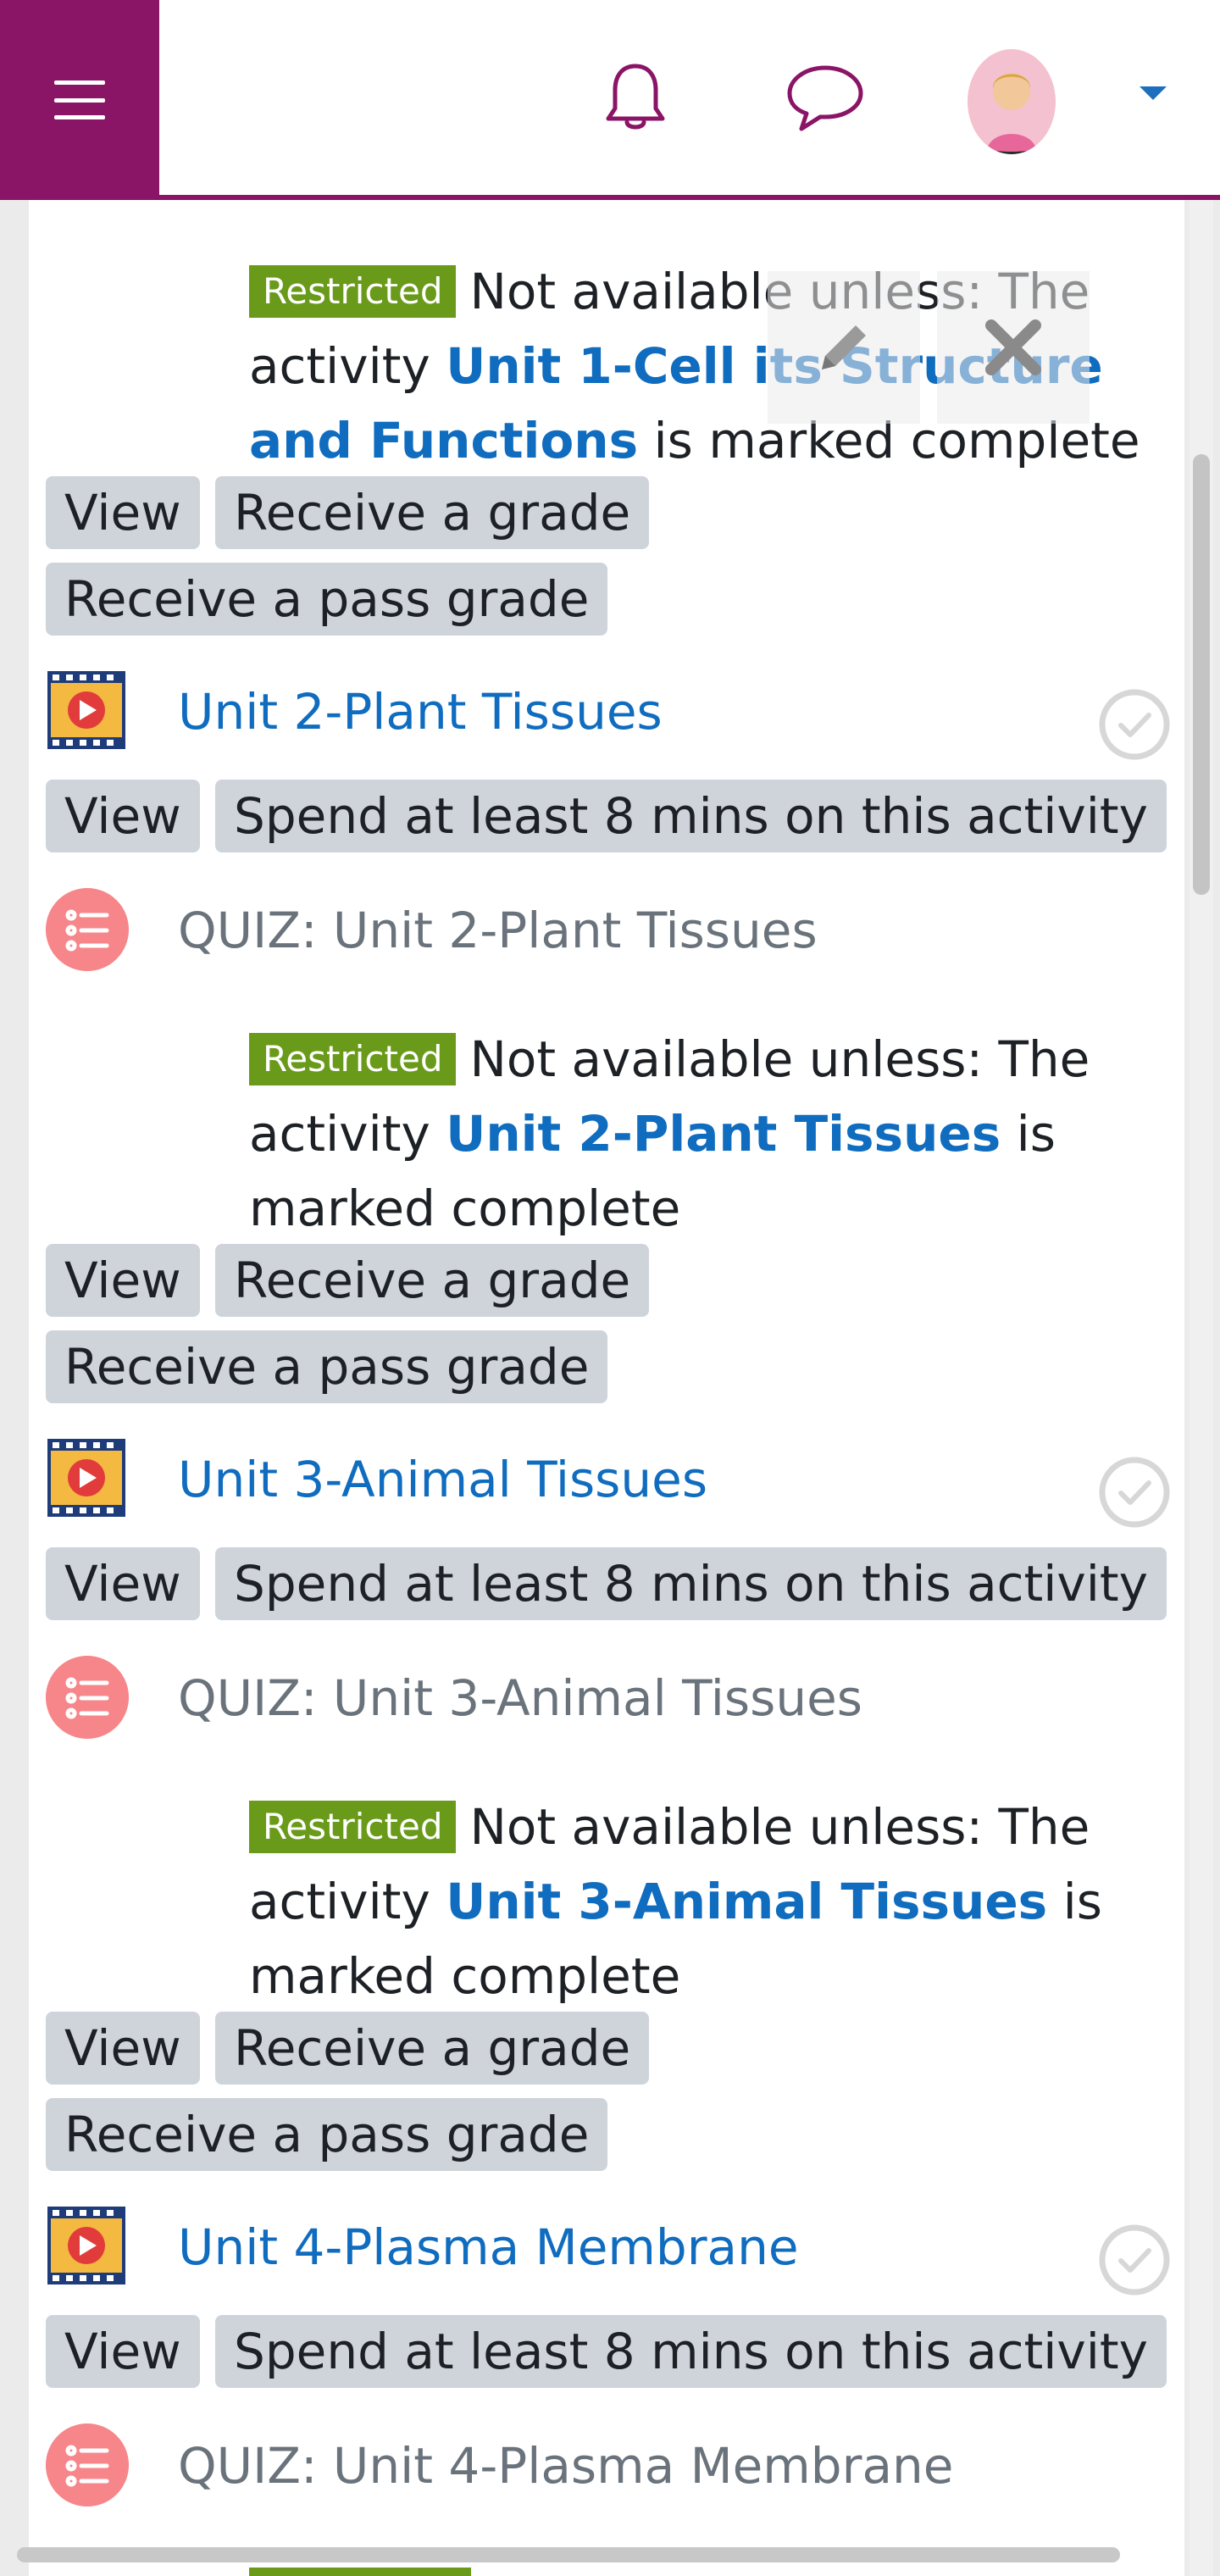 The image size is (1220, 2576). I want to click on close-icon, so click(1013, 347).